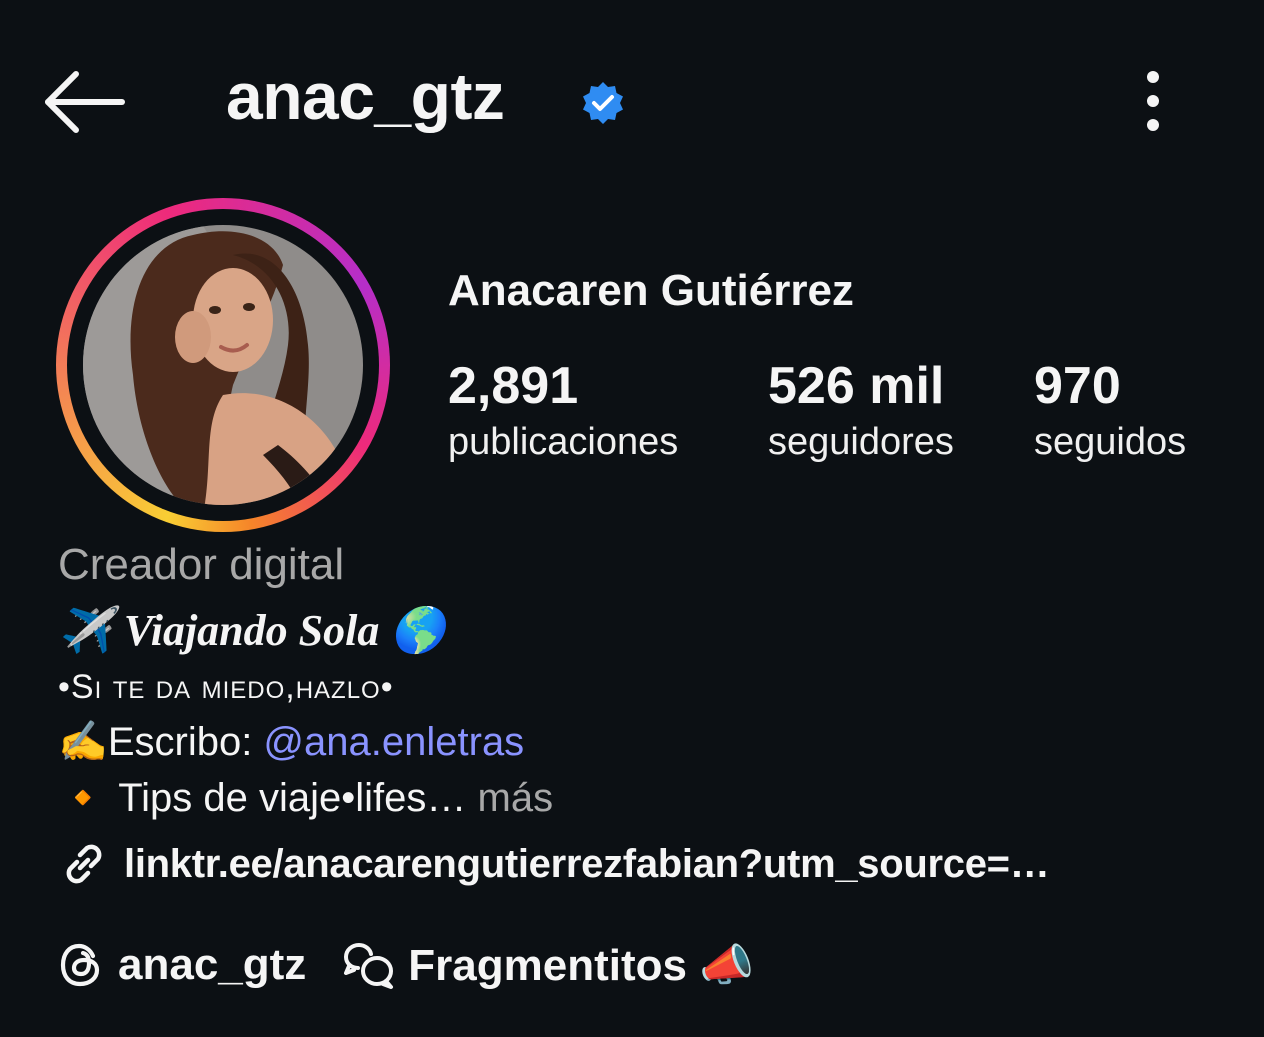  What do you see at coordinates (418, 630) in the screenshot?
I see `globe-emoji: 🌎` at bounding box center [418, 630].